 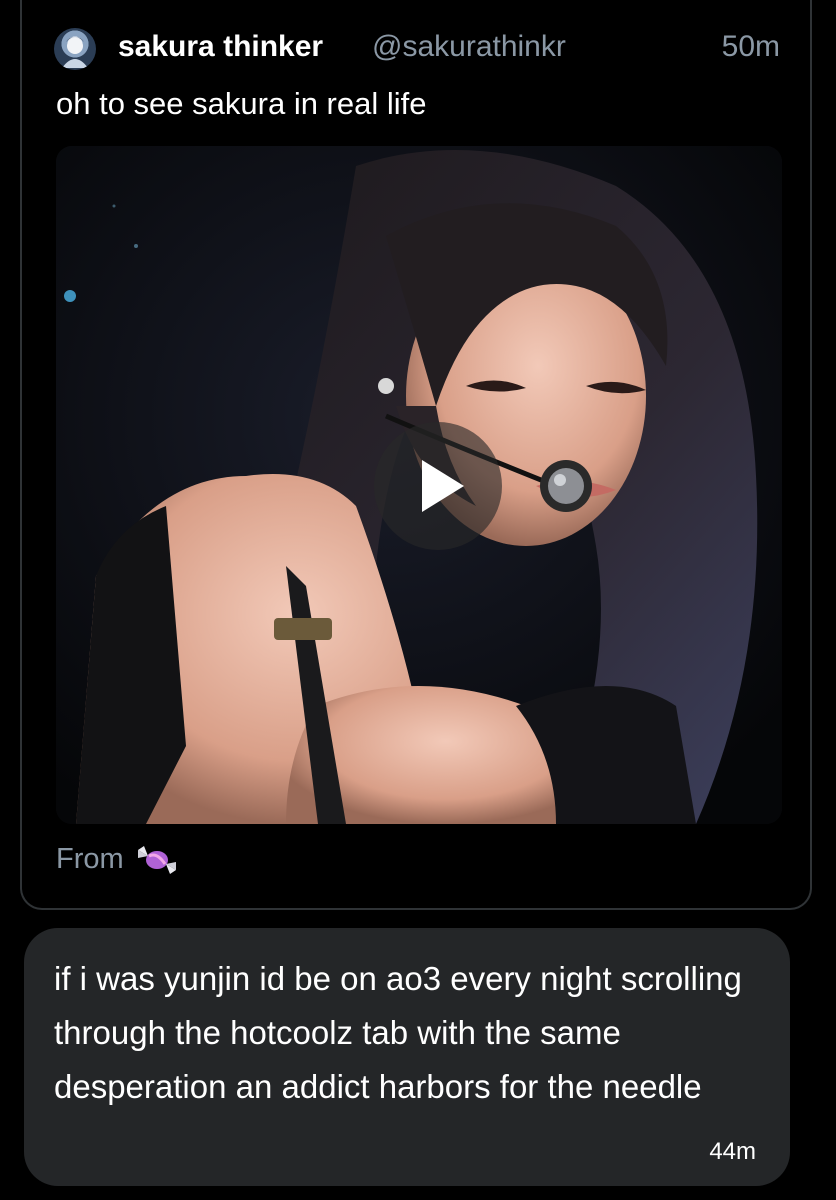 I want to click on candy-icon, so click(x=156, y=860).